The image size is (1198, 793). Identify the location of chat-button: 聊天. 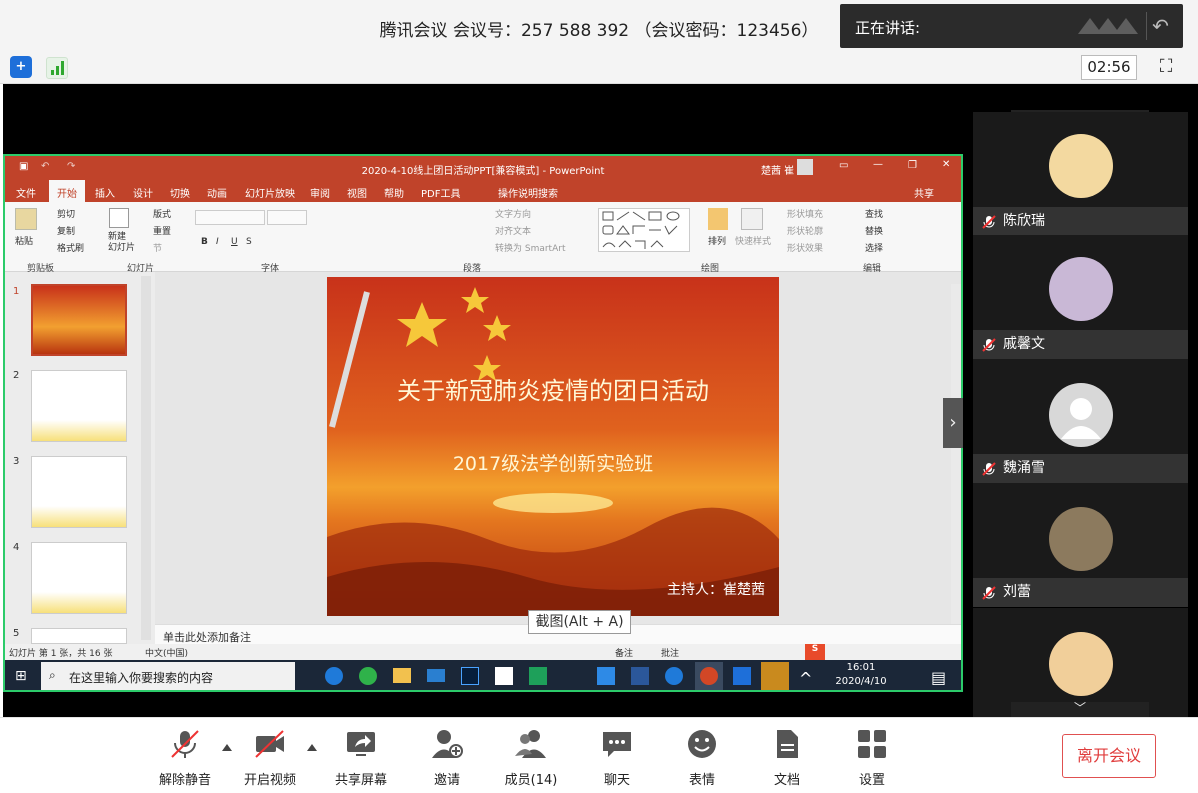
(617, 757).